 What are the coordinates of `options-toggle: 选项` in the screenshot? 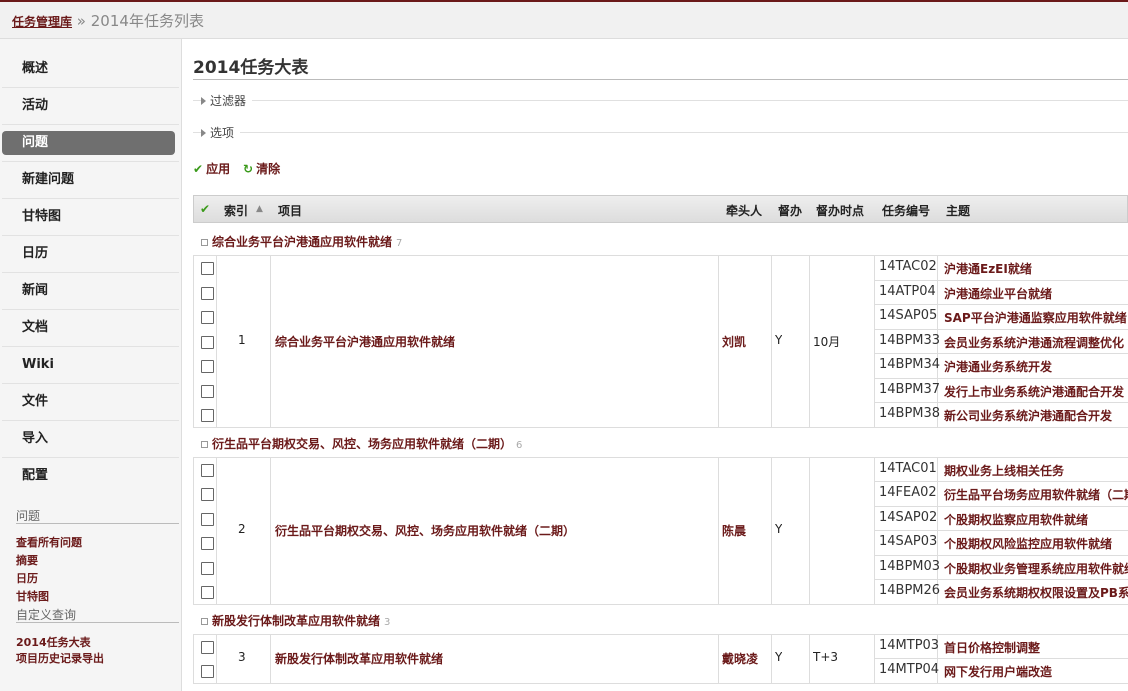 It's located at (221, 132).